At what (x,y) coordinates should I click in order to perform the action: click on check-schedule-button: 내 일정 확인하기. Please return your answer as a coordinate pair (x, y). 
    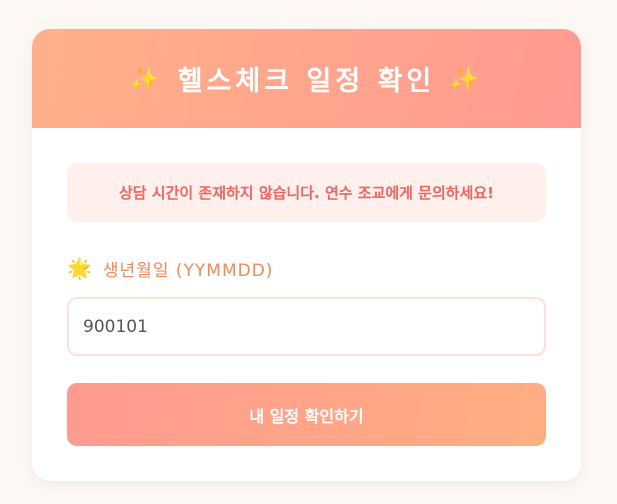
    Looking at the image, I should click on (306, 414).